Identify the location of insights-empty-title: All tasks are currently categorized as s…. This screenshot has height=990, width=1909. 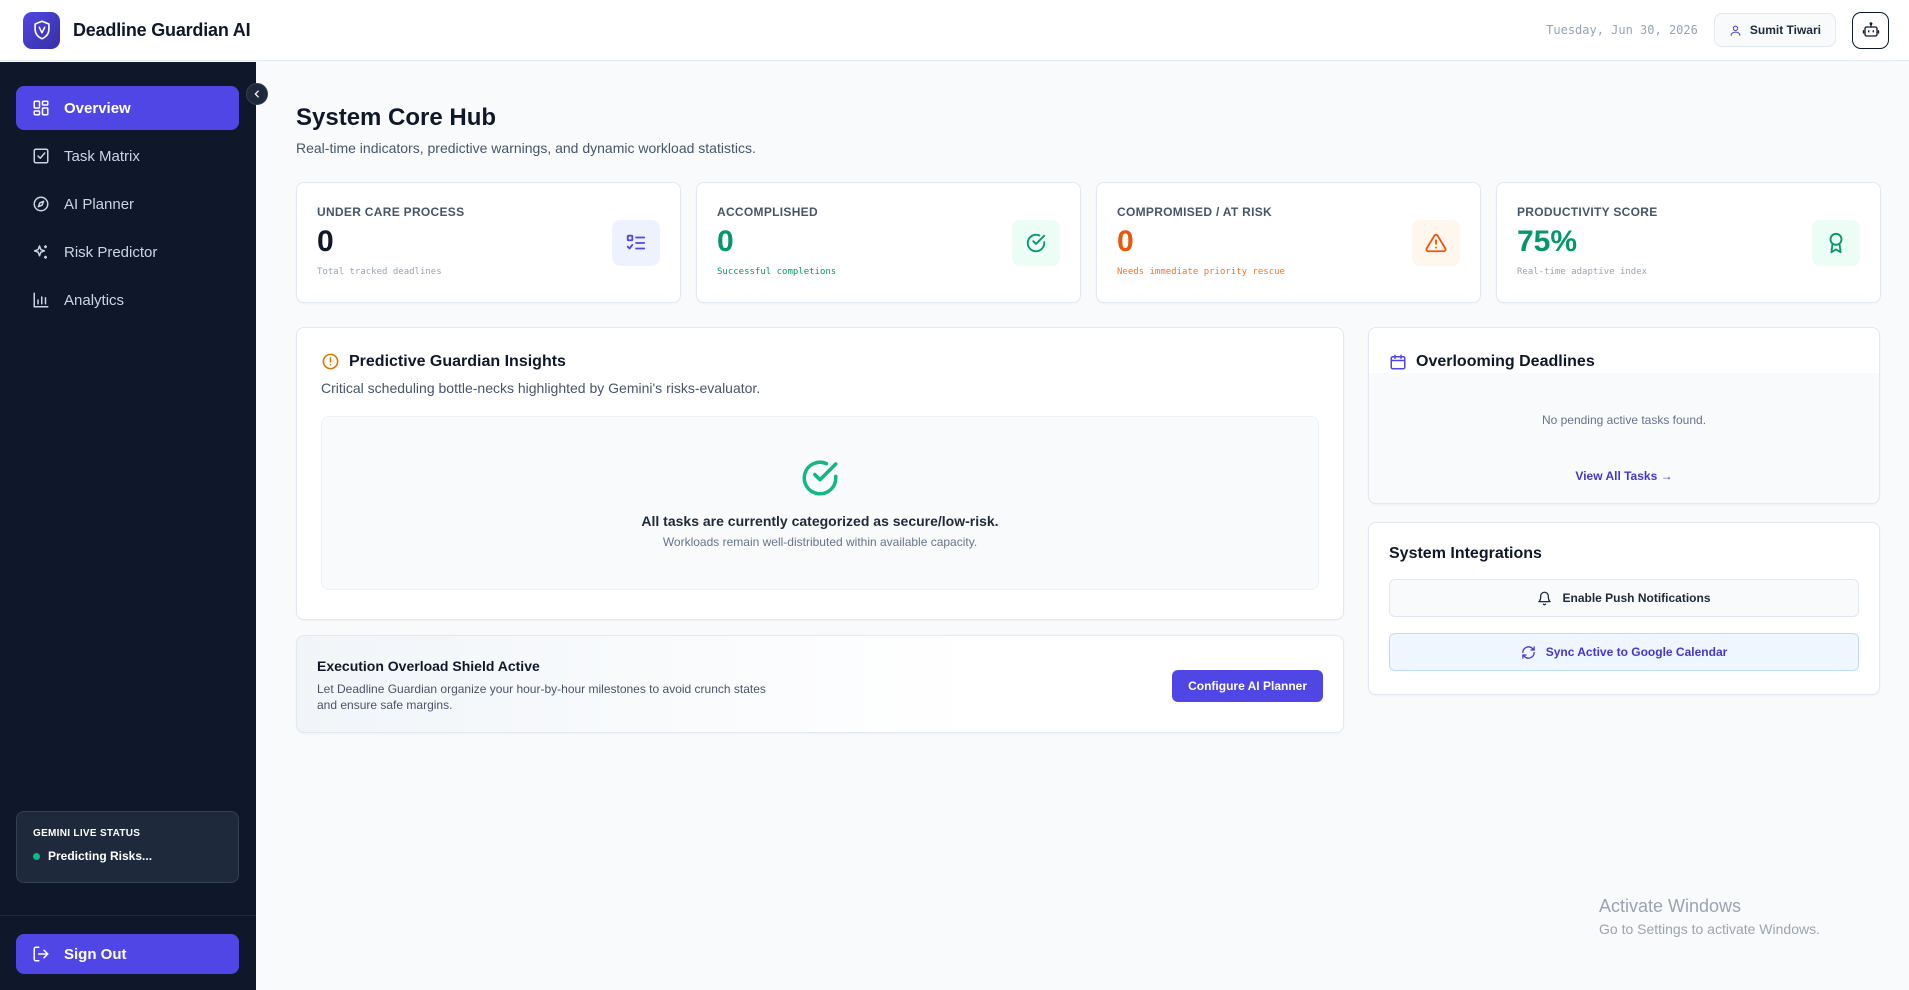
(820, 521).